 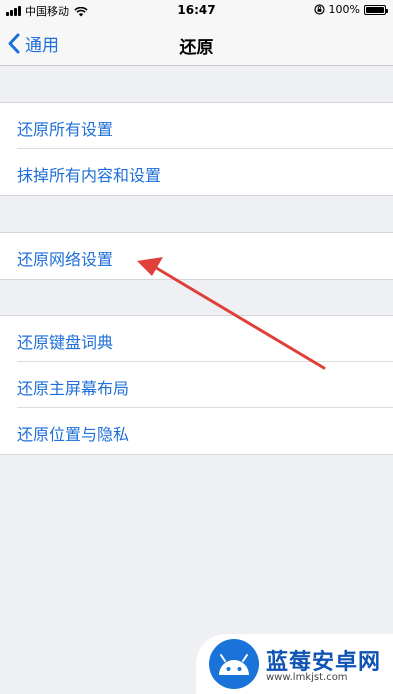 What do you see at coordinates (294, 664) in the screenshot?
I see `watermark: 蓝莓安卓网 www.lmkjst.com` at bounding box center [294, 664].